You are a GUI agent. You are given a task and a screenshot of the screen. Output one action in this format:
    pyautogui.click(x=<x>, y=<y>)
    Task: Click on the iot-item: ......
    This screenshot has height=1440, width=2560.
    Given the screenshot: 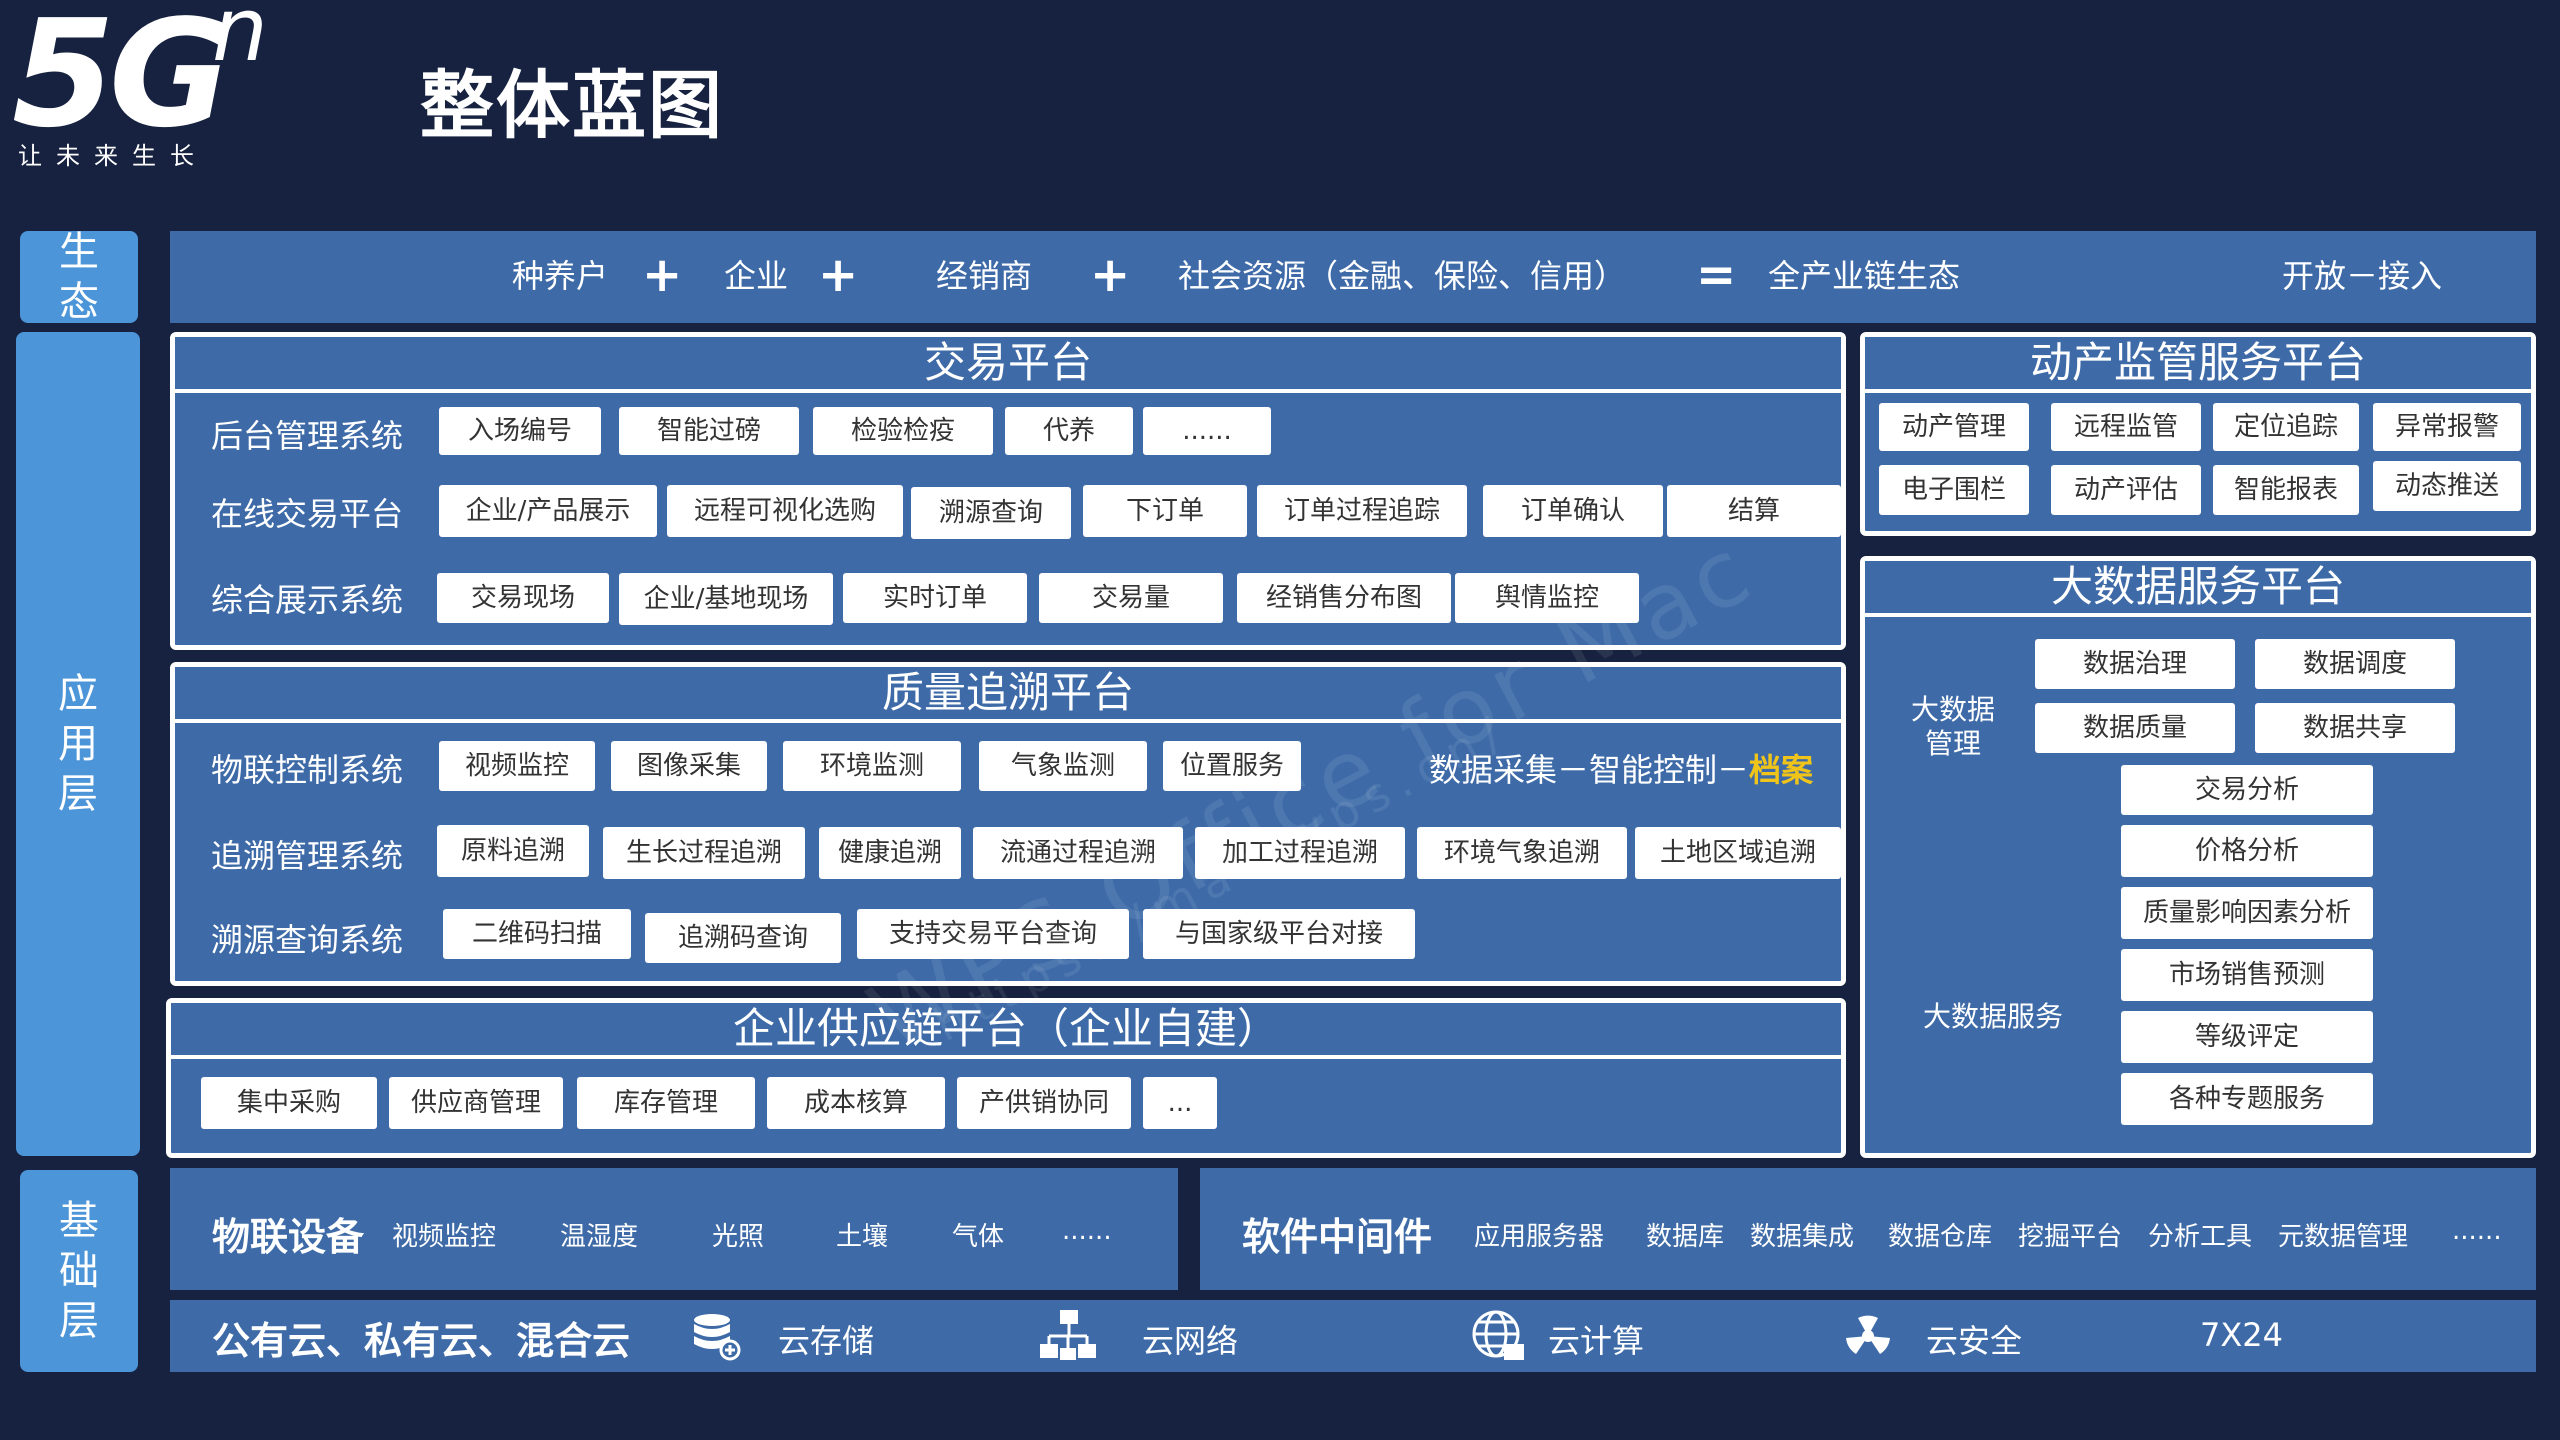 What is the action you would take?
    pyautogui.click(x=1087, y=1231)
    